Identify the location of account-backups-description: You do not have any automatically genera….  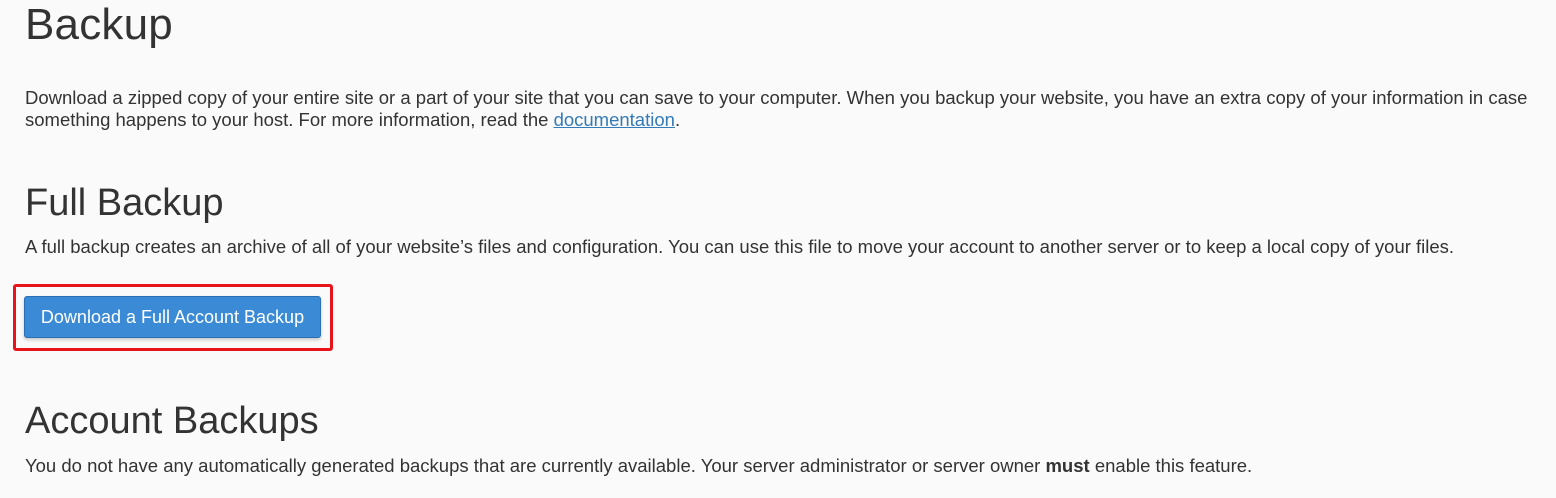
(638, 466).